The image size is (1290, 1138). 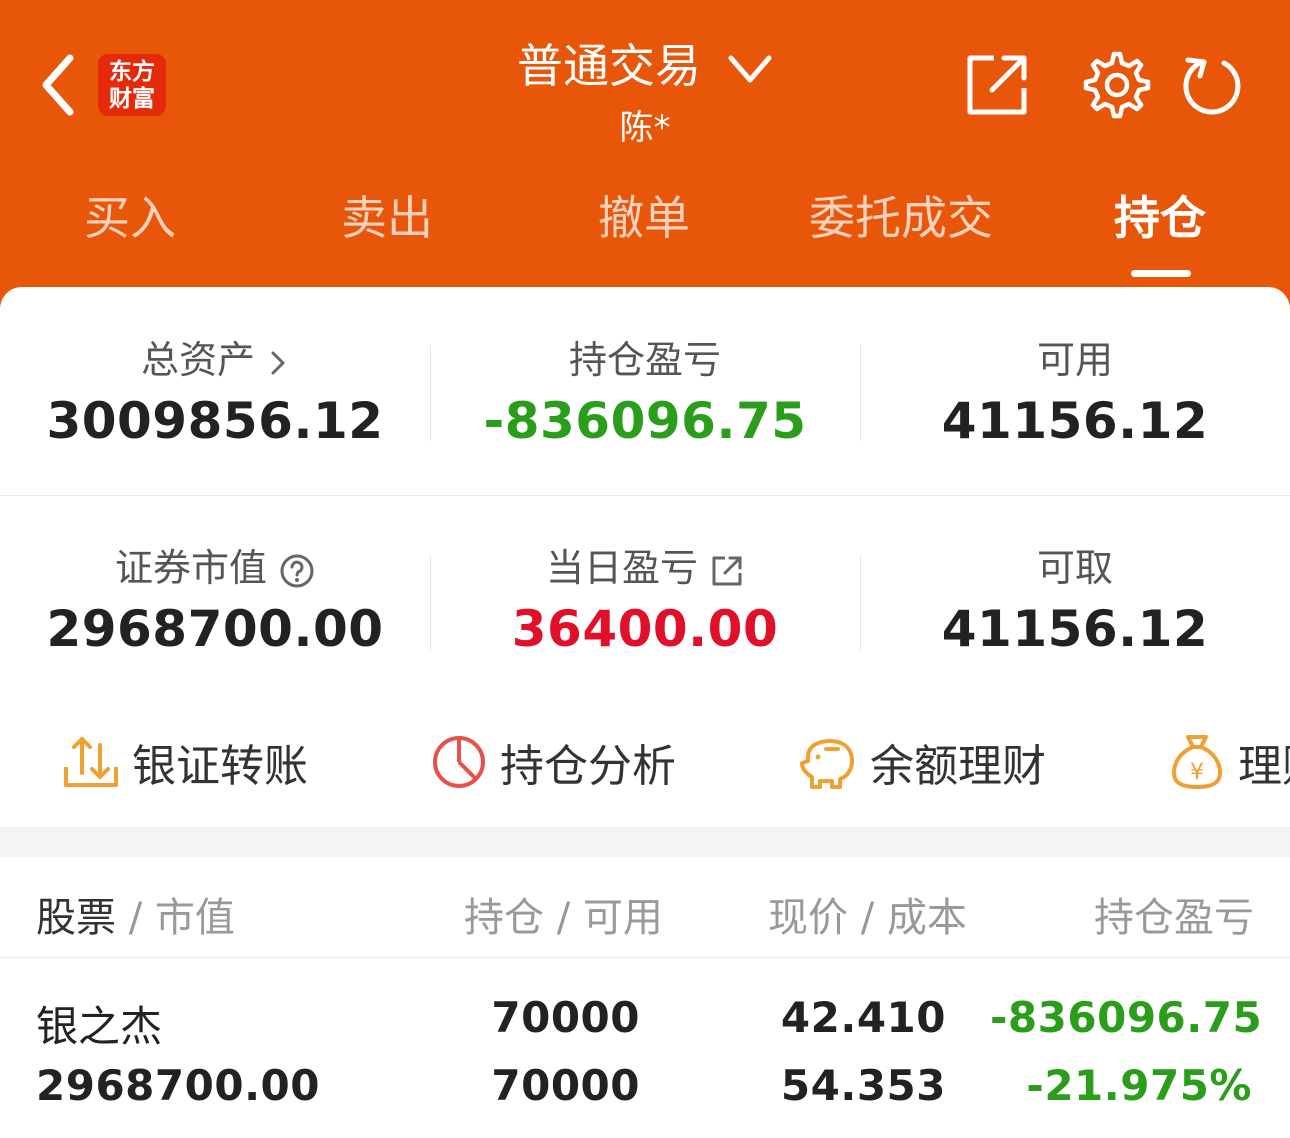 What do you see at coordinates (563, 918) in the screenshot?
I see `column-header-position: 持仓 / 可用` at bounding box center [563, 918].